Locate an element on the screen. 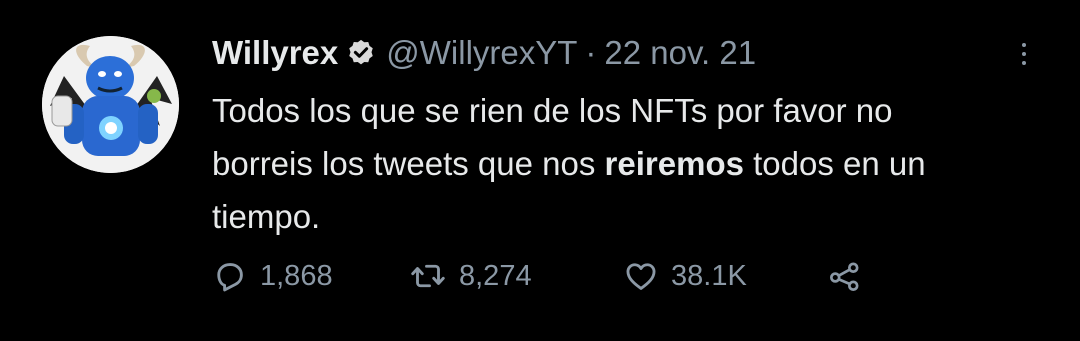 Image resolution: width=1080 pixels, height=341 pixels. retweet-count: 8,274 is located at coordinates (495, 275).